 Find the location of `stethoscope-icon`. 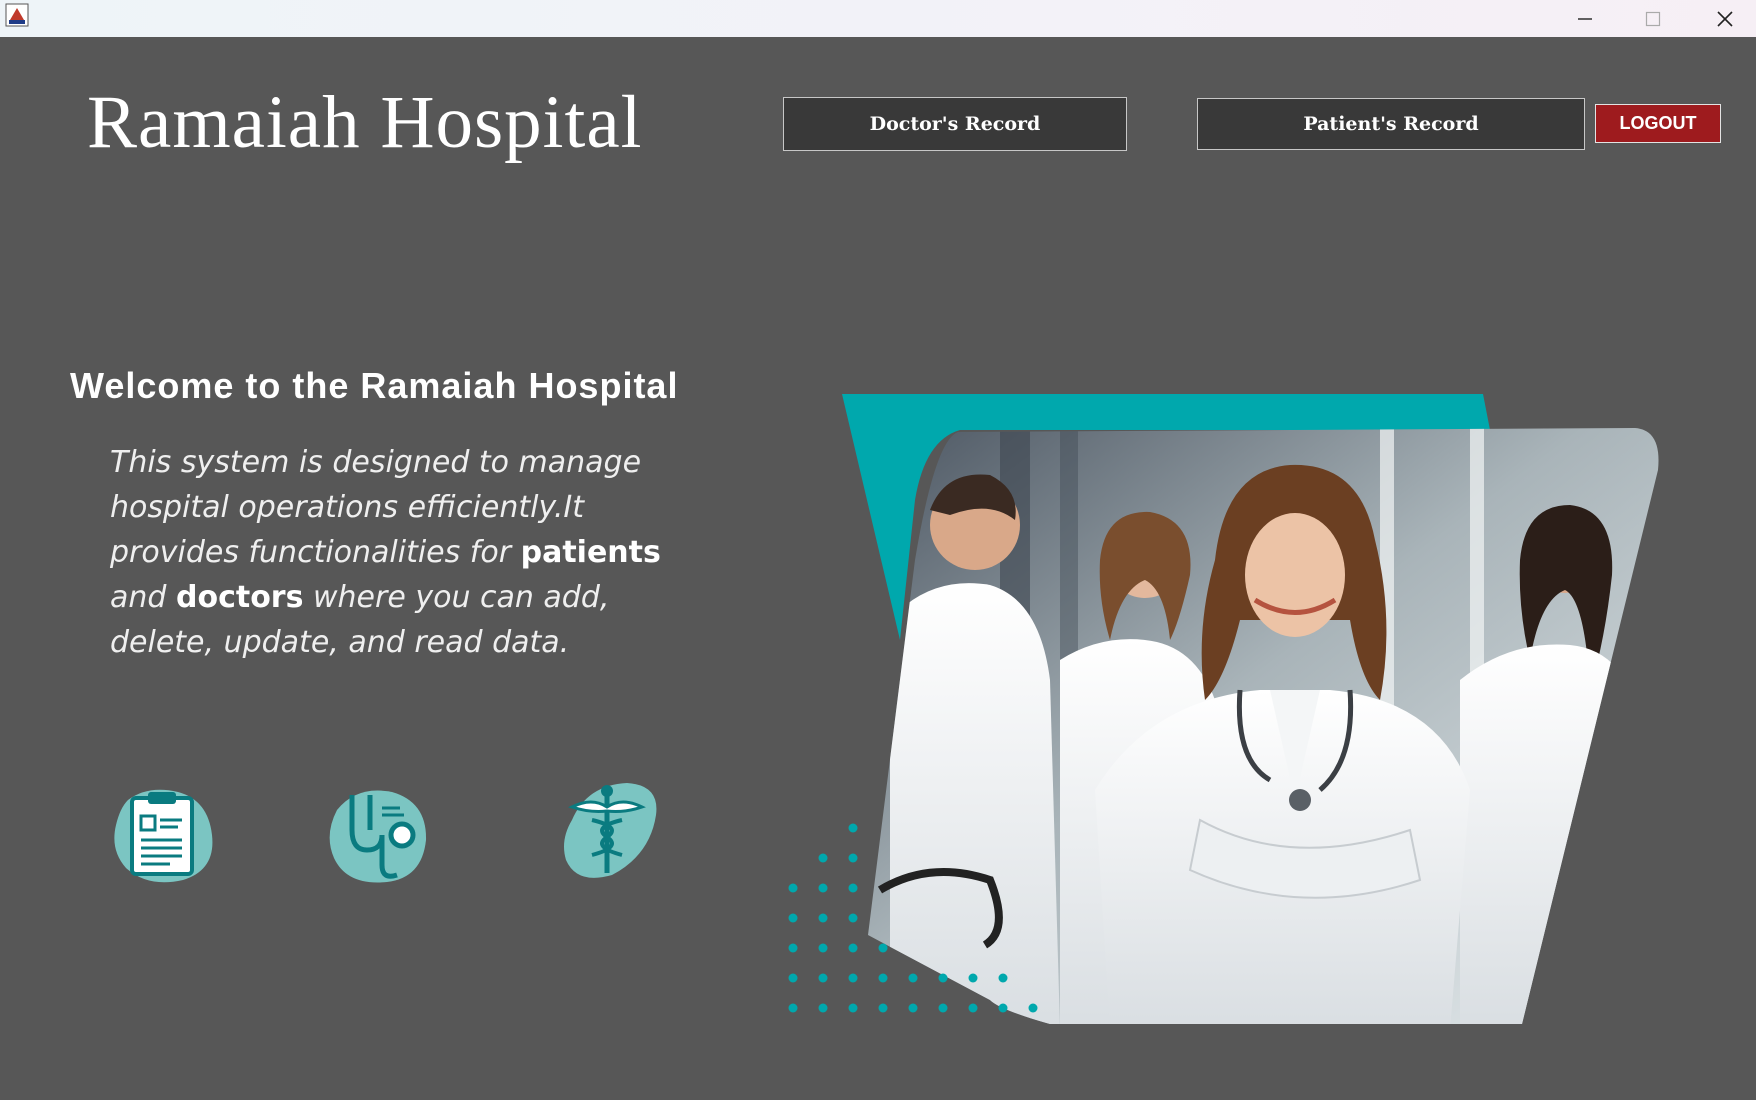

stethoscope-icon is located at coordinates (377, 835).